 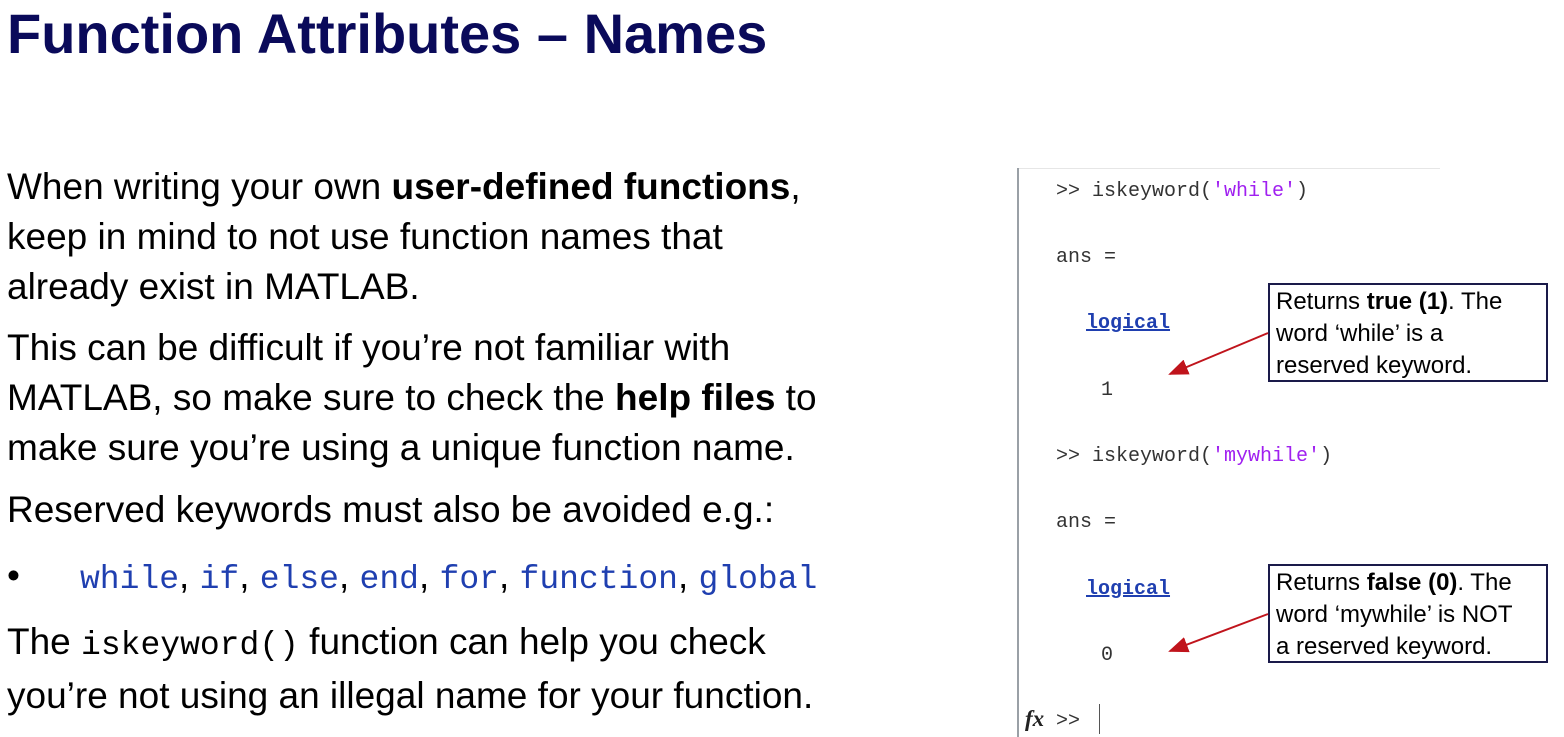 What do you see at coordinates (1218, 492) in the screenshot?
I see `callout-arrows` at bounding box center [1218, 492].